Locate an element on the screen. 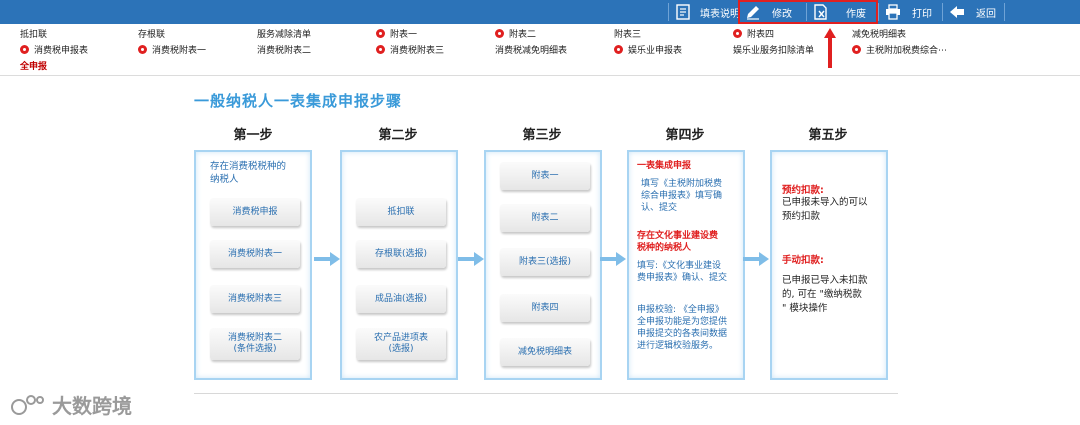 The width and height of the screenshot is (1080, 425). nav-tax-relief-detail: 减免税明细表 is located at coordinates (879, 33).